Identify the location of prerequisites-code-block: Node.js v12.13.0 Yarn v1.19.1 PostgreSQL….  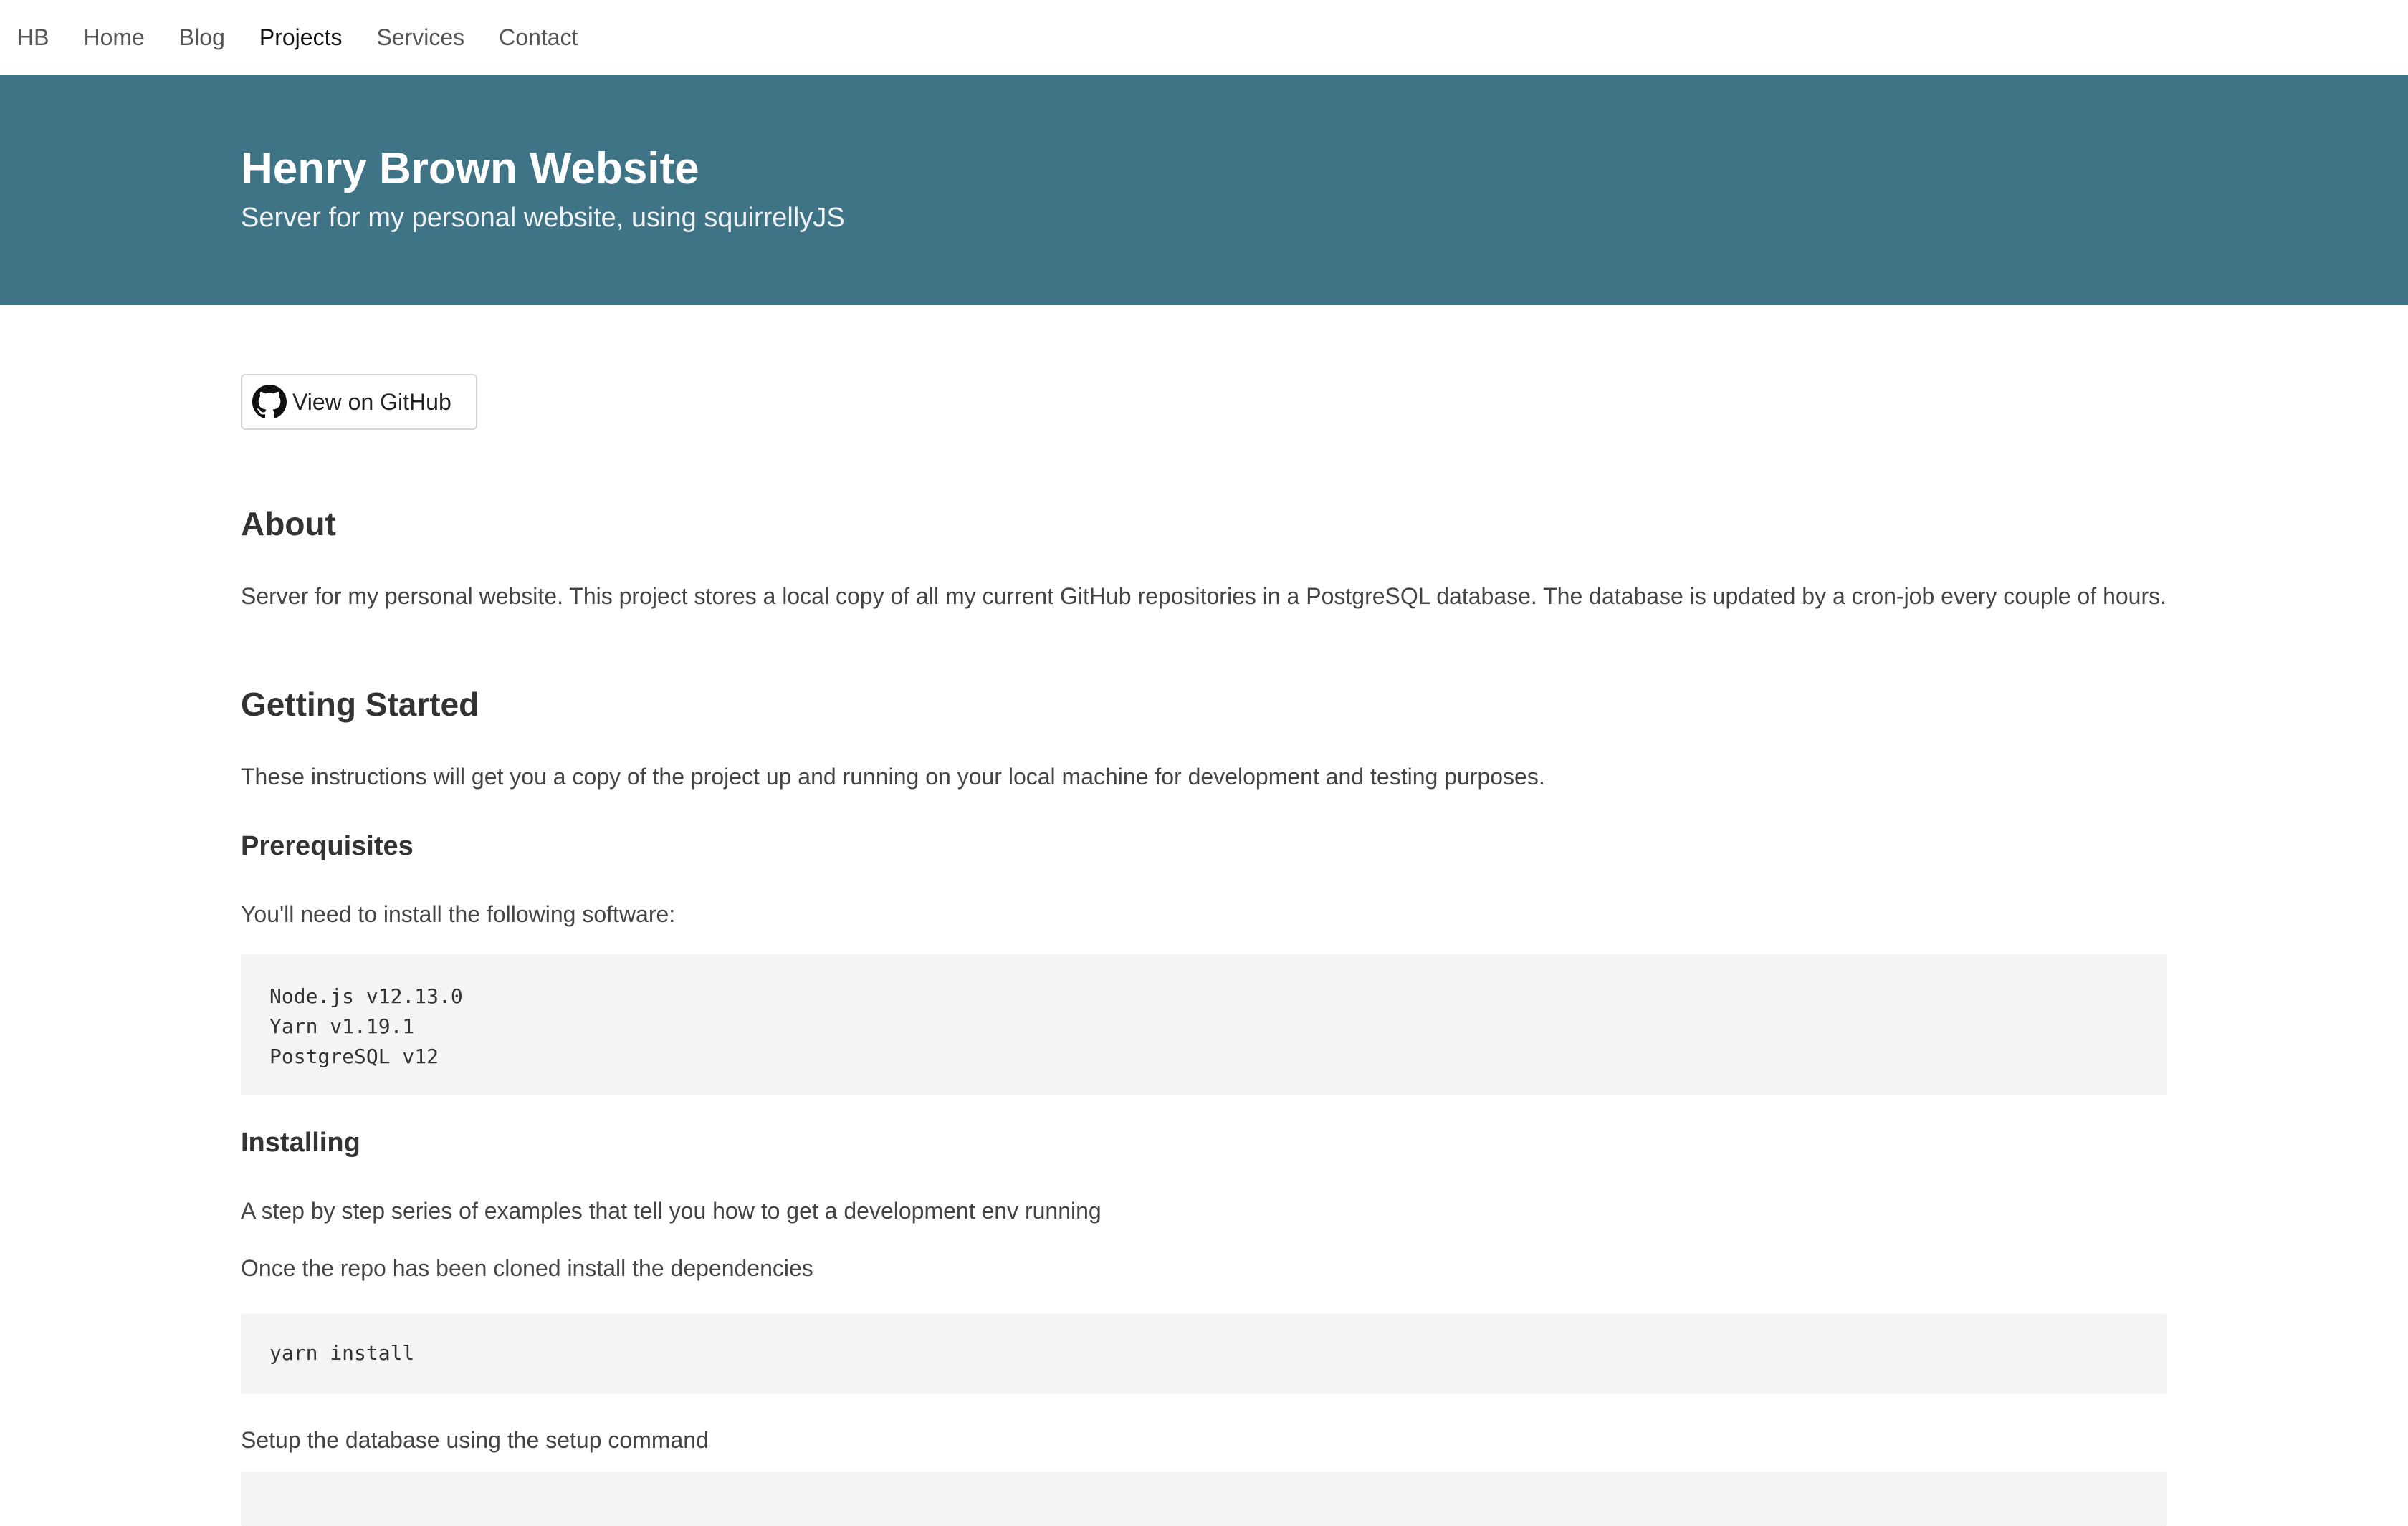
(1204, 1024).